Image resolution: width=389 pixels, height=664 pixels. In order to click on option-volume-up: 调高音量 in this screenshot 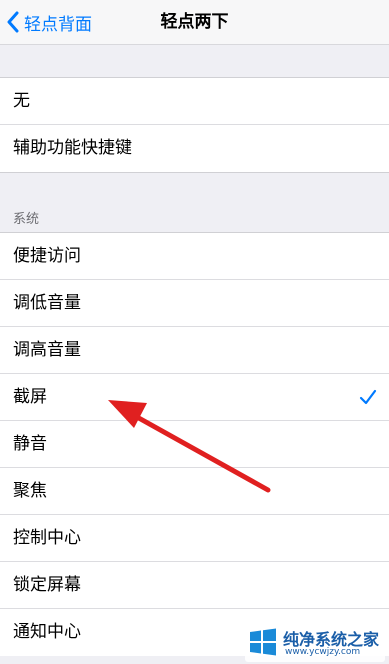, I will do `click(194, 350)`.